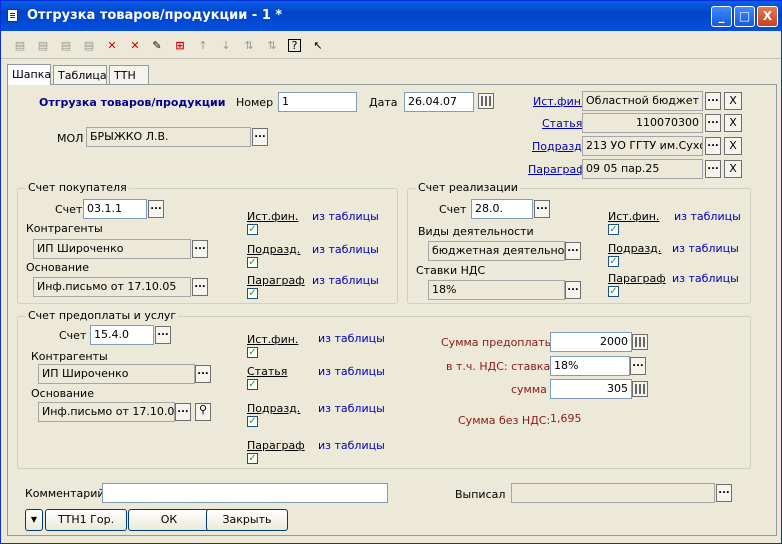 The image size is (782, 544). I want to click on nds-sum-field: 305, so click(591, 389).